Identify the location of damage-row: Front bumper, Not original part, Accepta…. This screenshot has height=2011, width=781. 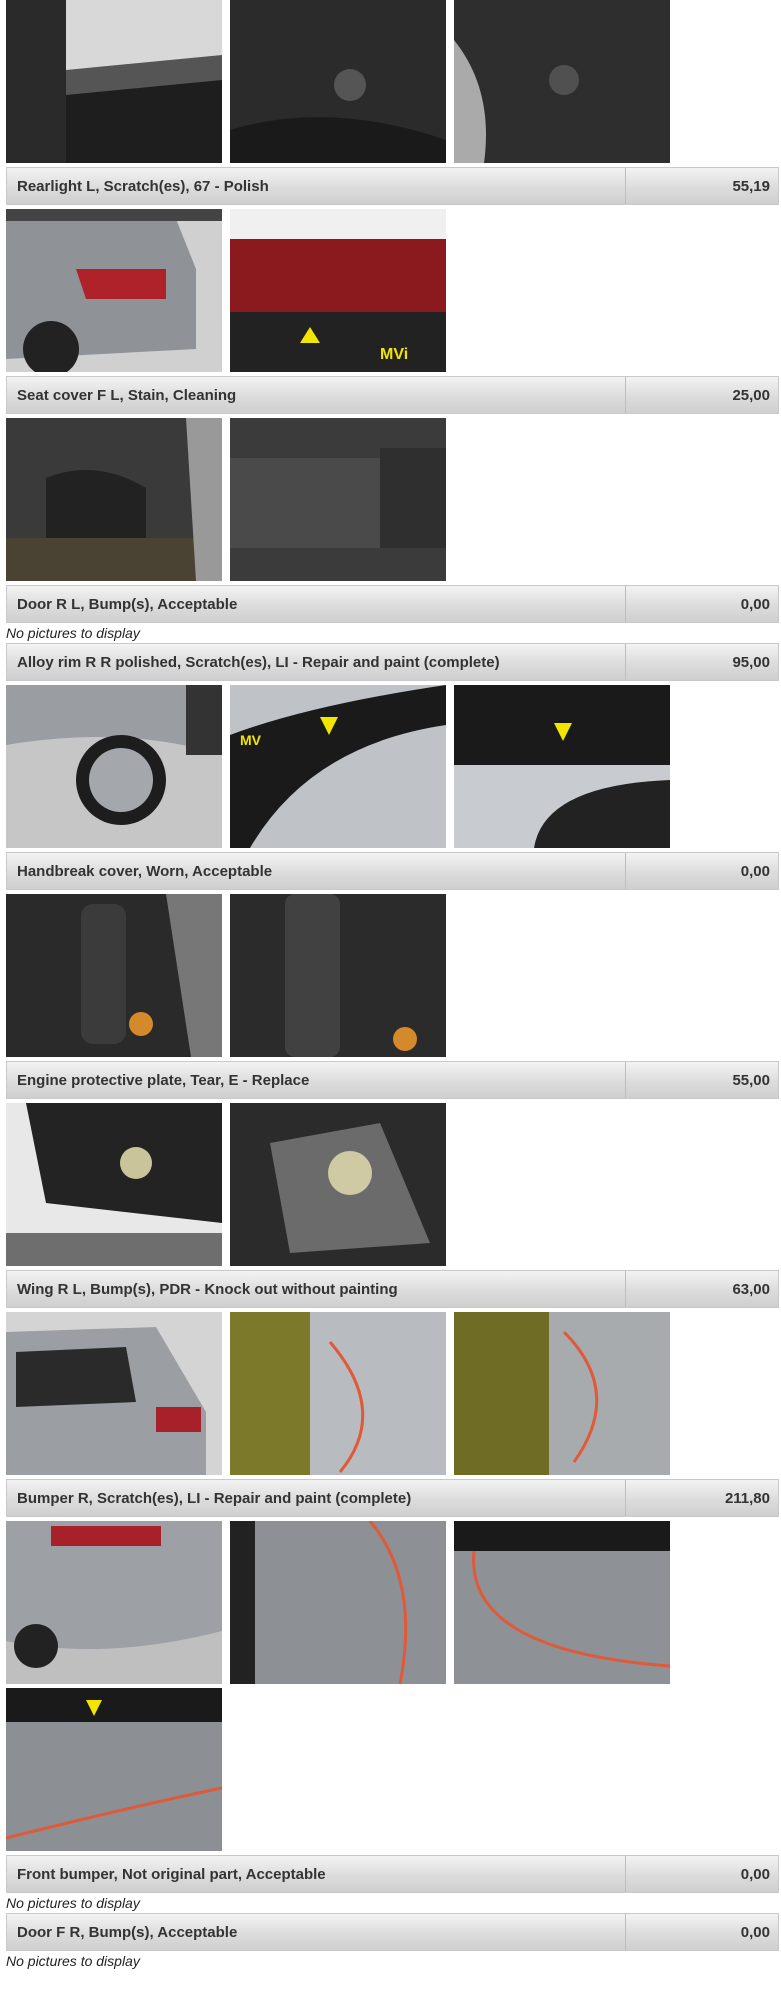
(392, 1874).